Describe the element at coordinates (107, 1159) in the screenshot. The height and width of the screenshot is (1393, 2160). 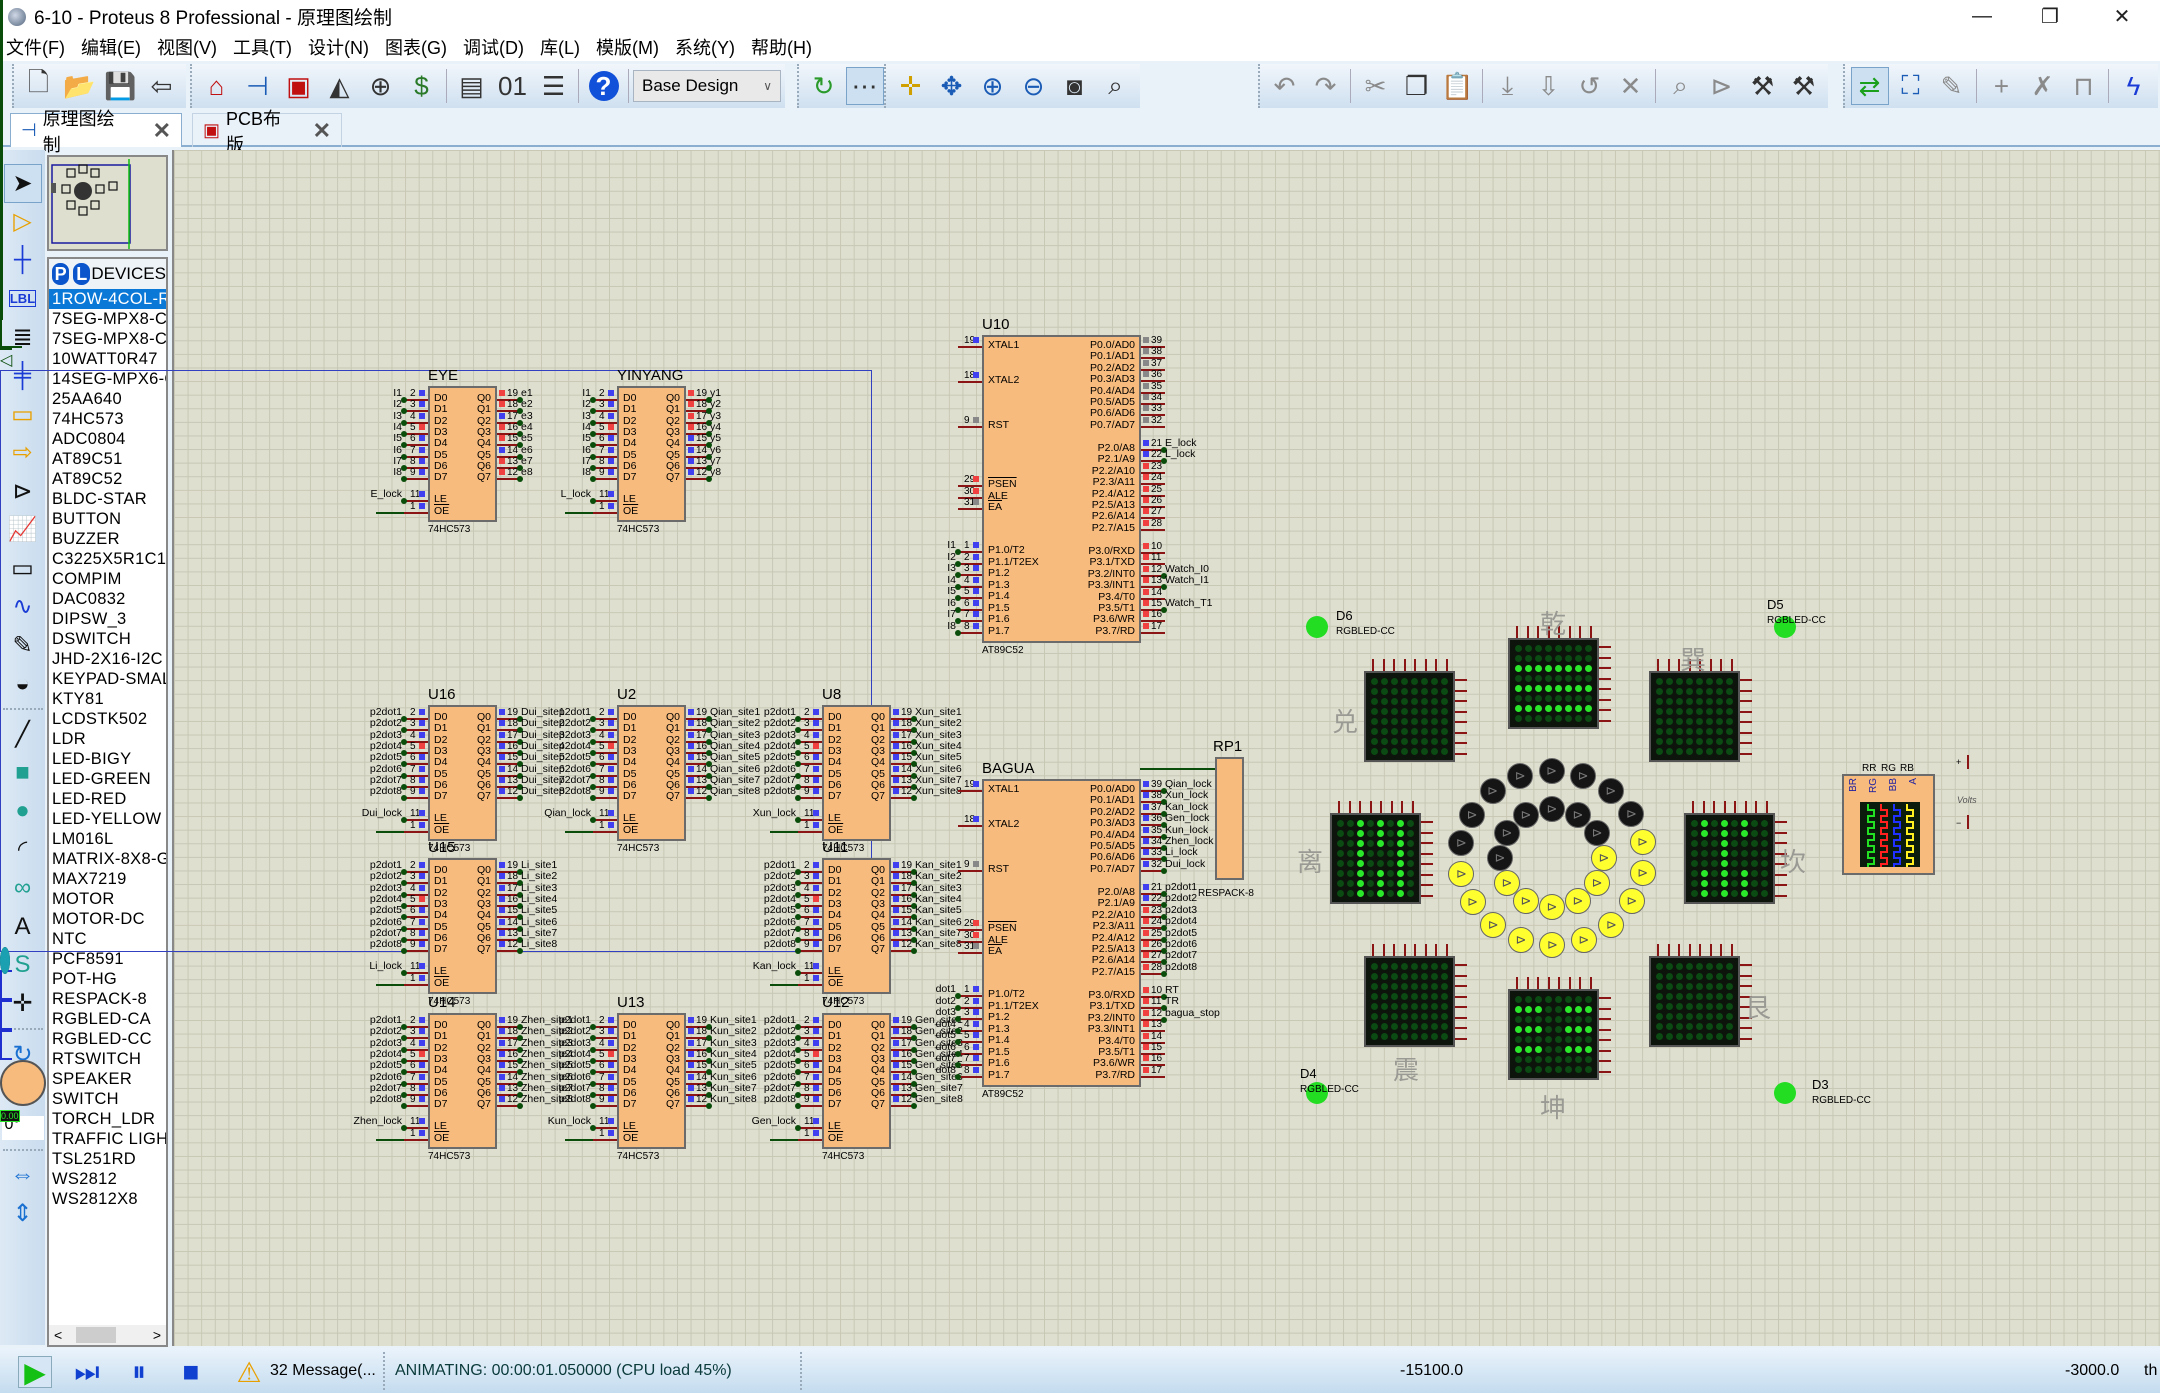
I see `device-list-item: TSL251RD` at that location.